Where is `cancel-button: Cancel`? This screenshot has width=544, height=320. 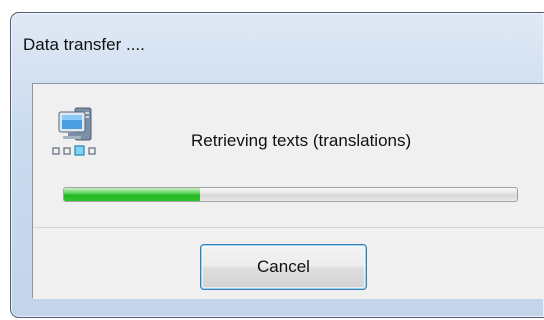 cancel-button: Cancel is located at coordinates (283, 267).